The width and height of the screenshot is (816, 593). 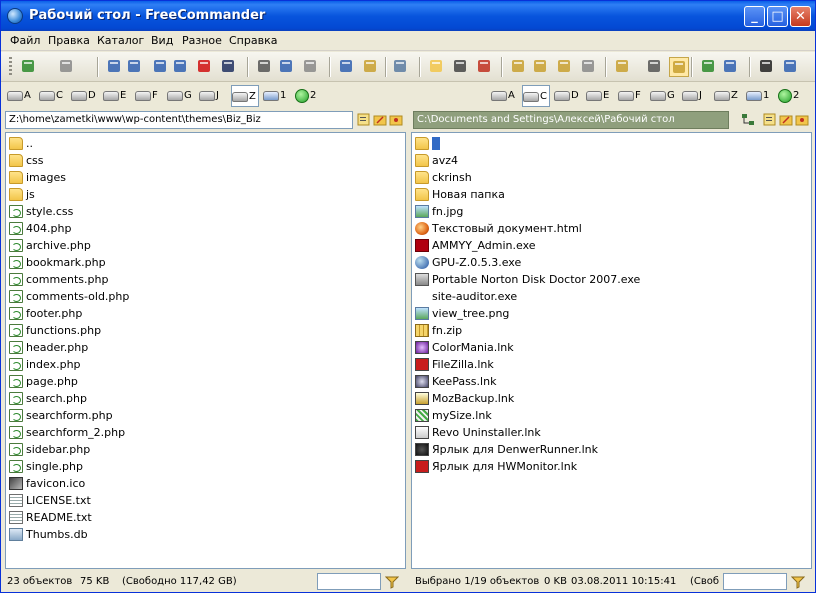 What do you see at coordinates (709, 67) in the screenshot?
I see `sync-button` at bounding box center [709, 67].